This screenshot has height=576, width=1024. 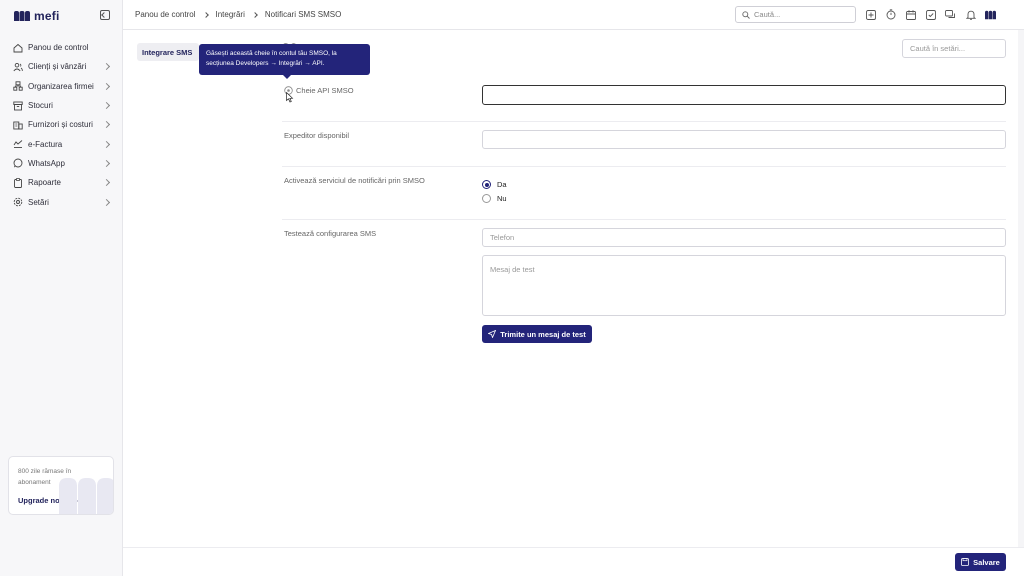 I want to click on efactura-icon, so click(x=18, y=144).